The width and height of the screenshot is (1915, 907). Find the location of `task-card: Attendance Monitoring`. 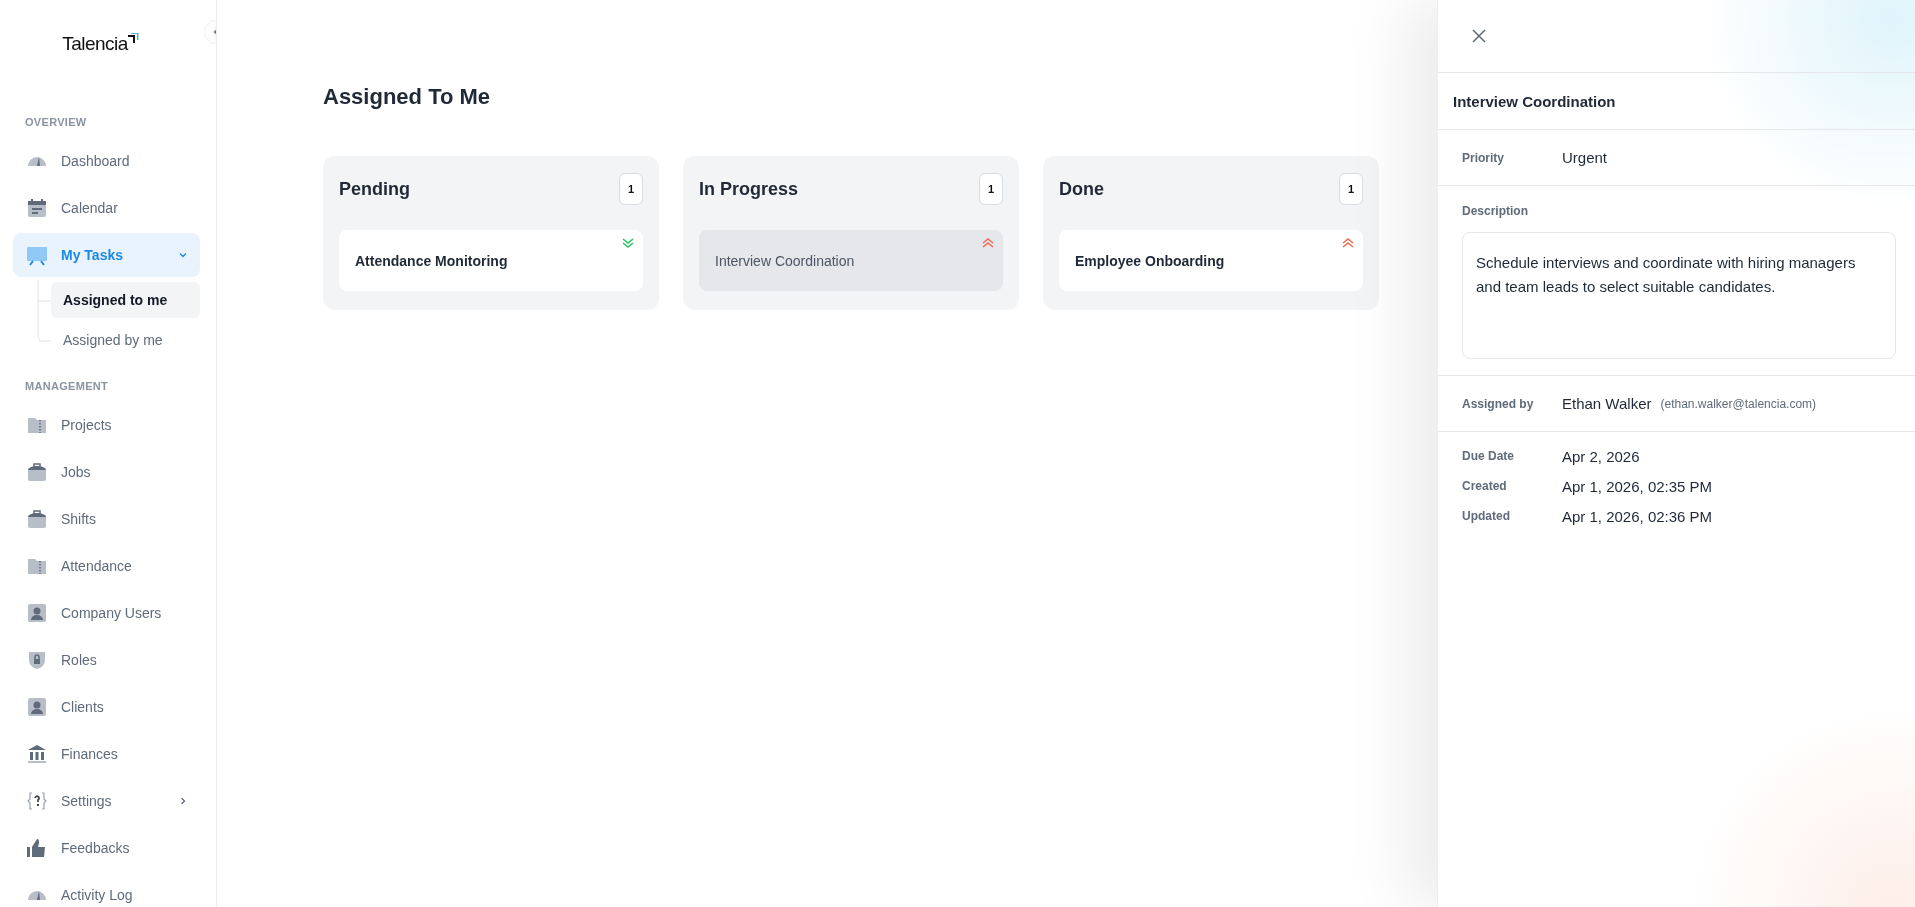

task-card: Attendance Monitoring is located at coordinates (491, 260).